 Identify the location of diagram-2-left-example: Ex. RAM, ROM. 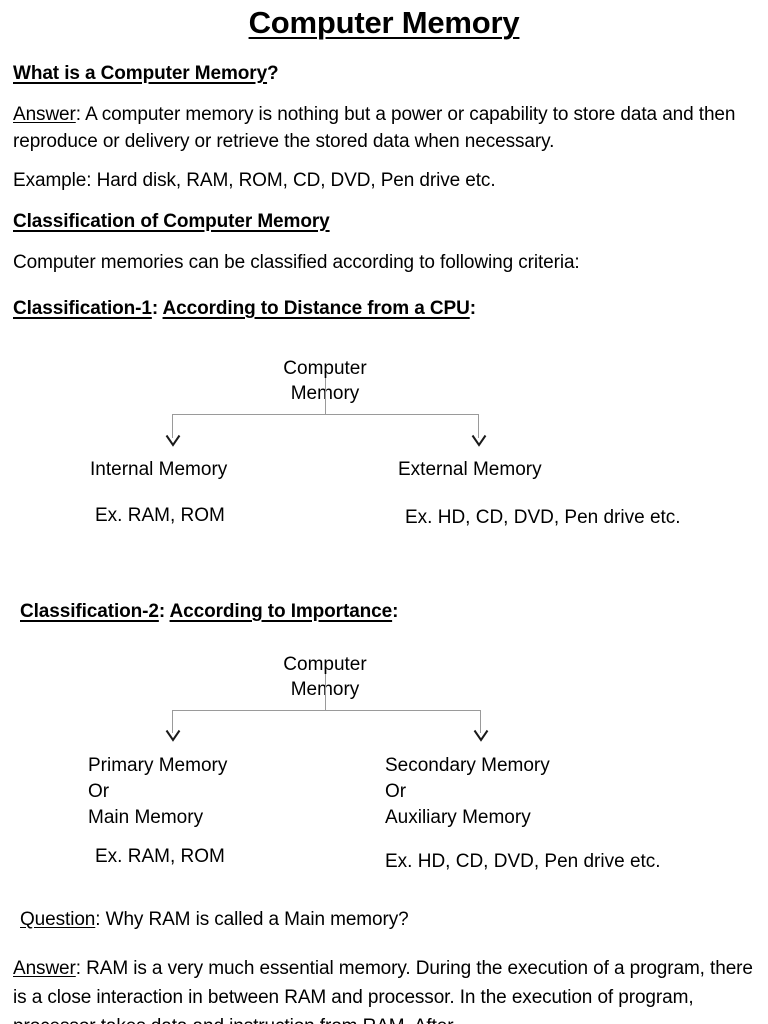
(160, 856).